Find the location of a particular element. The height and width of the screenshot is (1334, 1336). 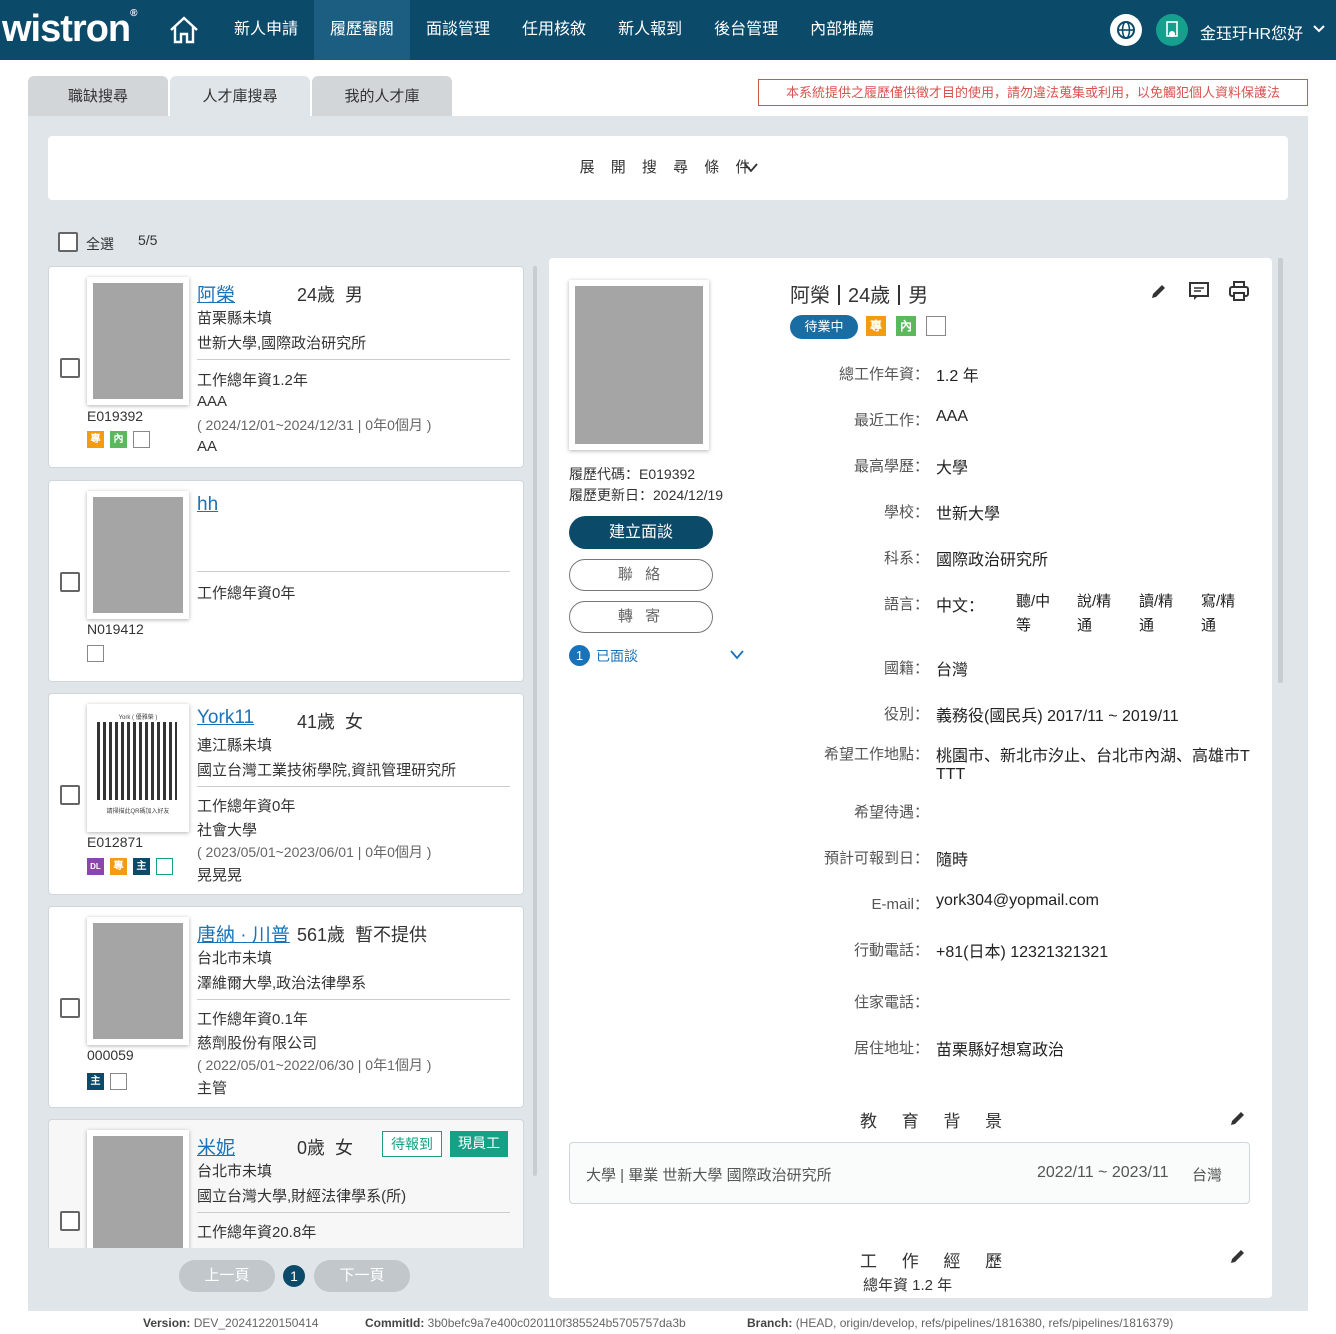

tab-my-talent-pool: 我的人才庫 is located at coordinates (382, 96).